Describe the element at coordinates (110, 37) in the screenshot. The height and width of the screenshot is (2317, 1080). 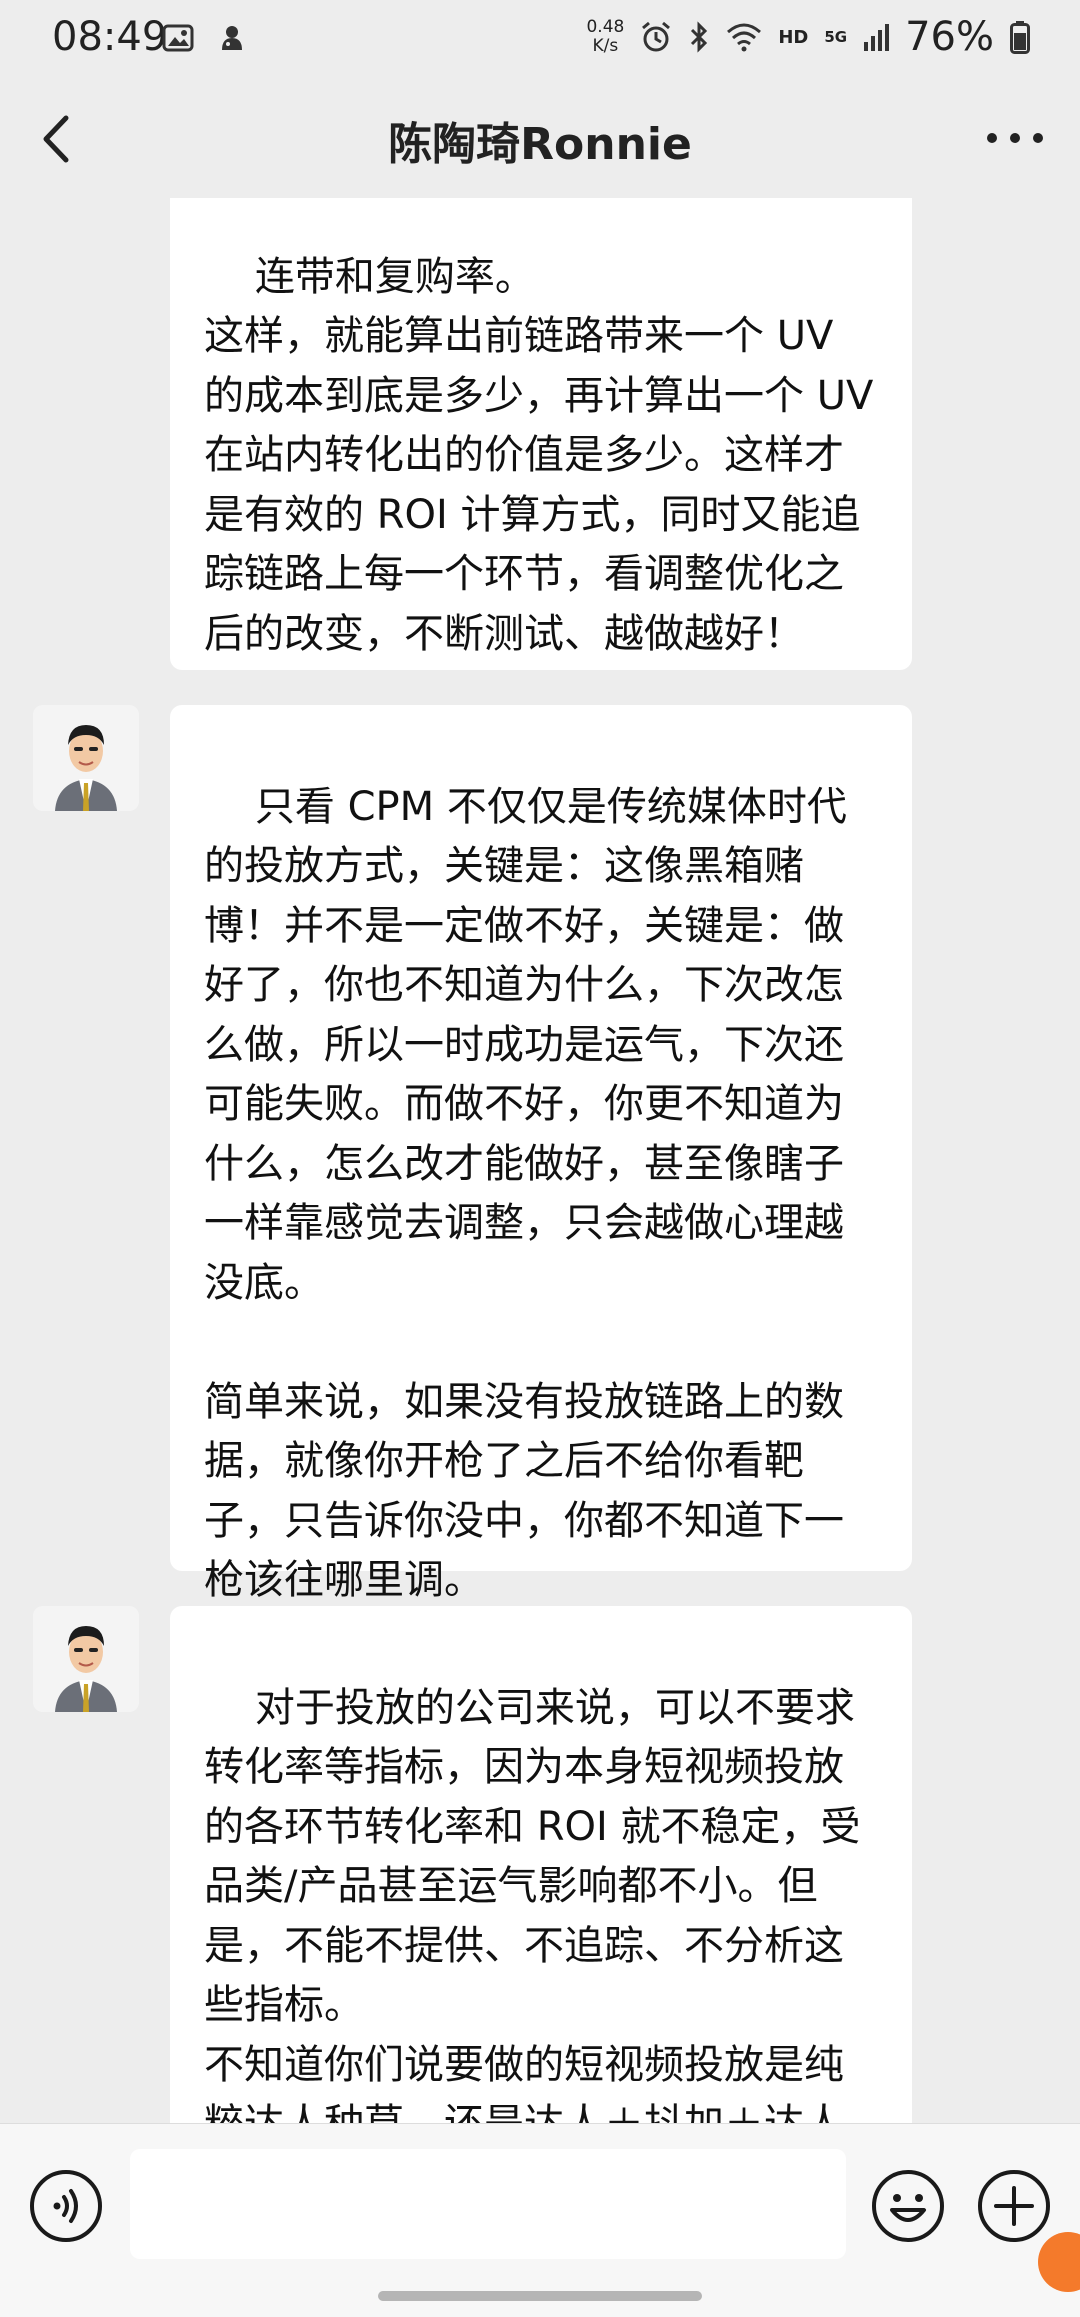
I see `status-time: 08:49` at that location.